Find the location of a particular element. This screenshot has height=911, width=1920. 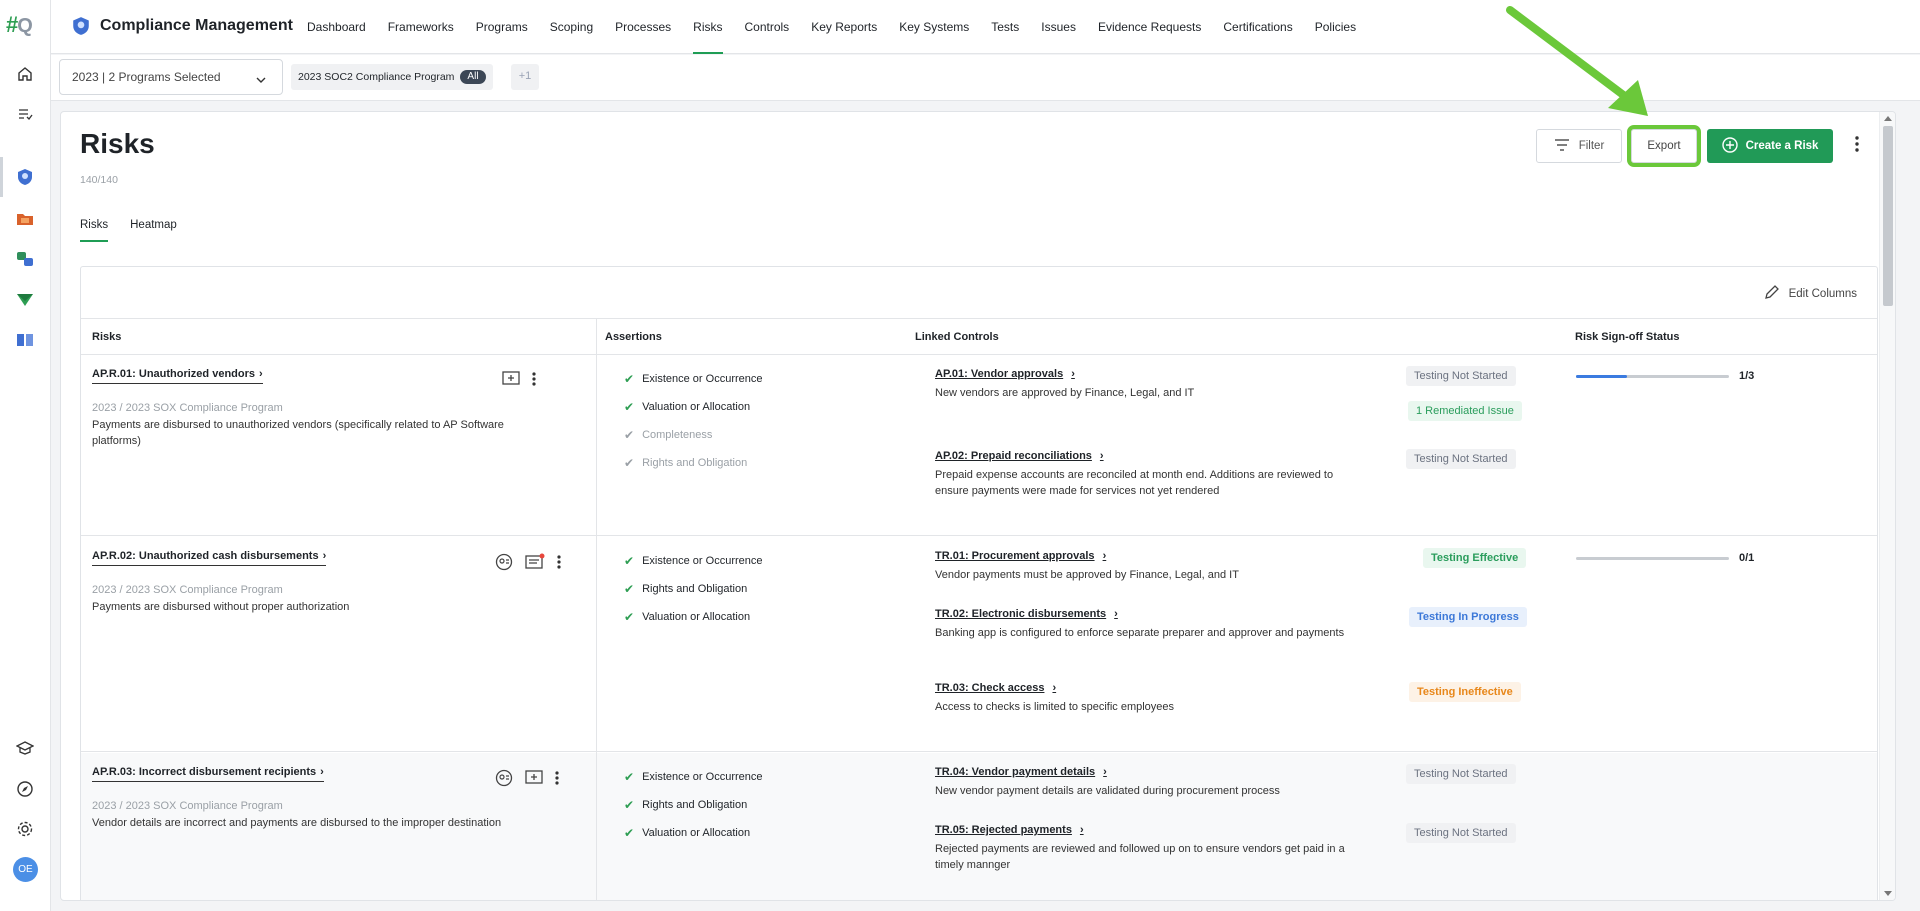

filter-label: Filter is located at coordinates (1591, 146).